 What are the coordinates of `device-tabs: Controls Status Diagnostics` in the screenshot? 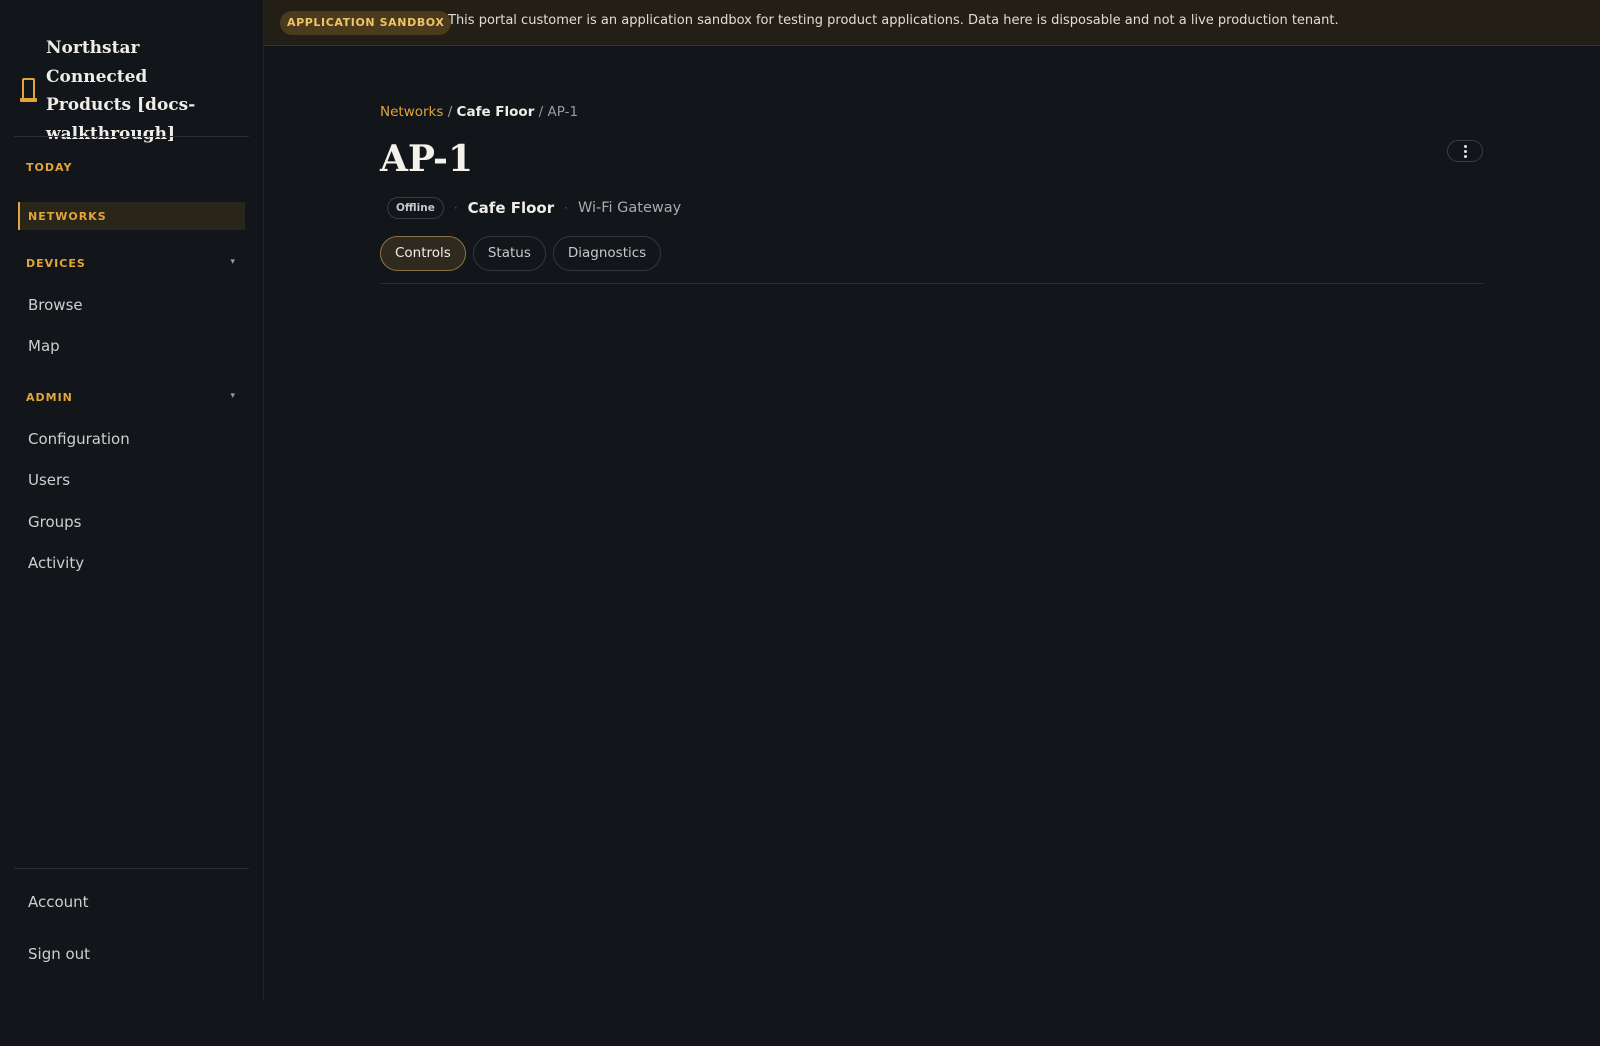 It's located at (521, 253).